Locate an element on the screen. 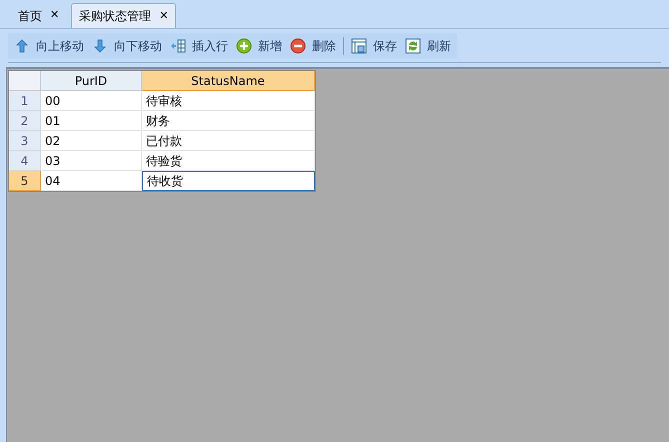 This screenshot has width=669, height=442. row-header: 1 is located at coordinates (25, 101).